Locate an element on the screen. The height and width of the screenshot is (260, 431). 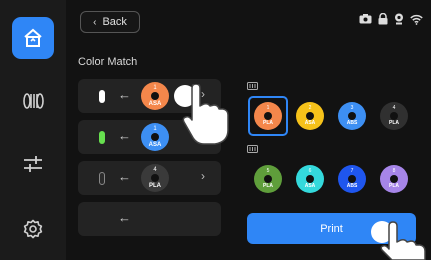
slot-1: 1 PLA is located at coordinates (268, 116).